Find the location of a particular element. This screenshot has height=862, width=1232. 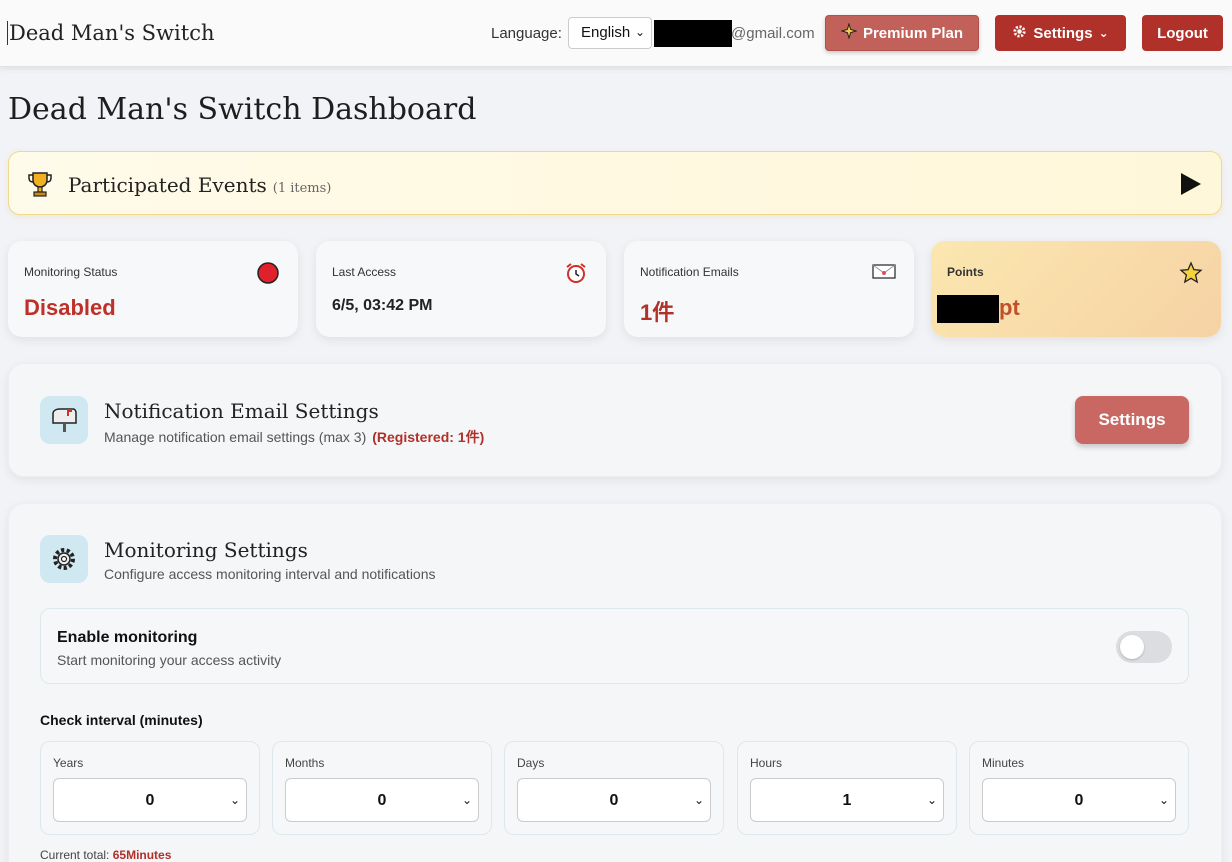

interval-months-field: Months 0 ⌄ is located at coordinates (382, 788).